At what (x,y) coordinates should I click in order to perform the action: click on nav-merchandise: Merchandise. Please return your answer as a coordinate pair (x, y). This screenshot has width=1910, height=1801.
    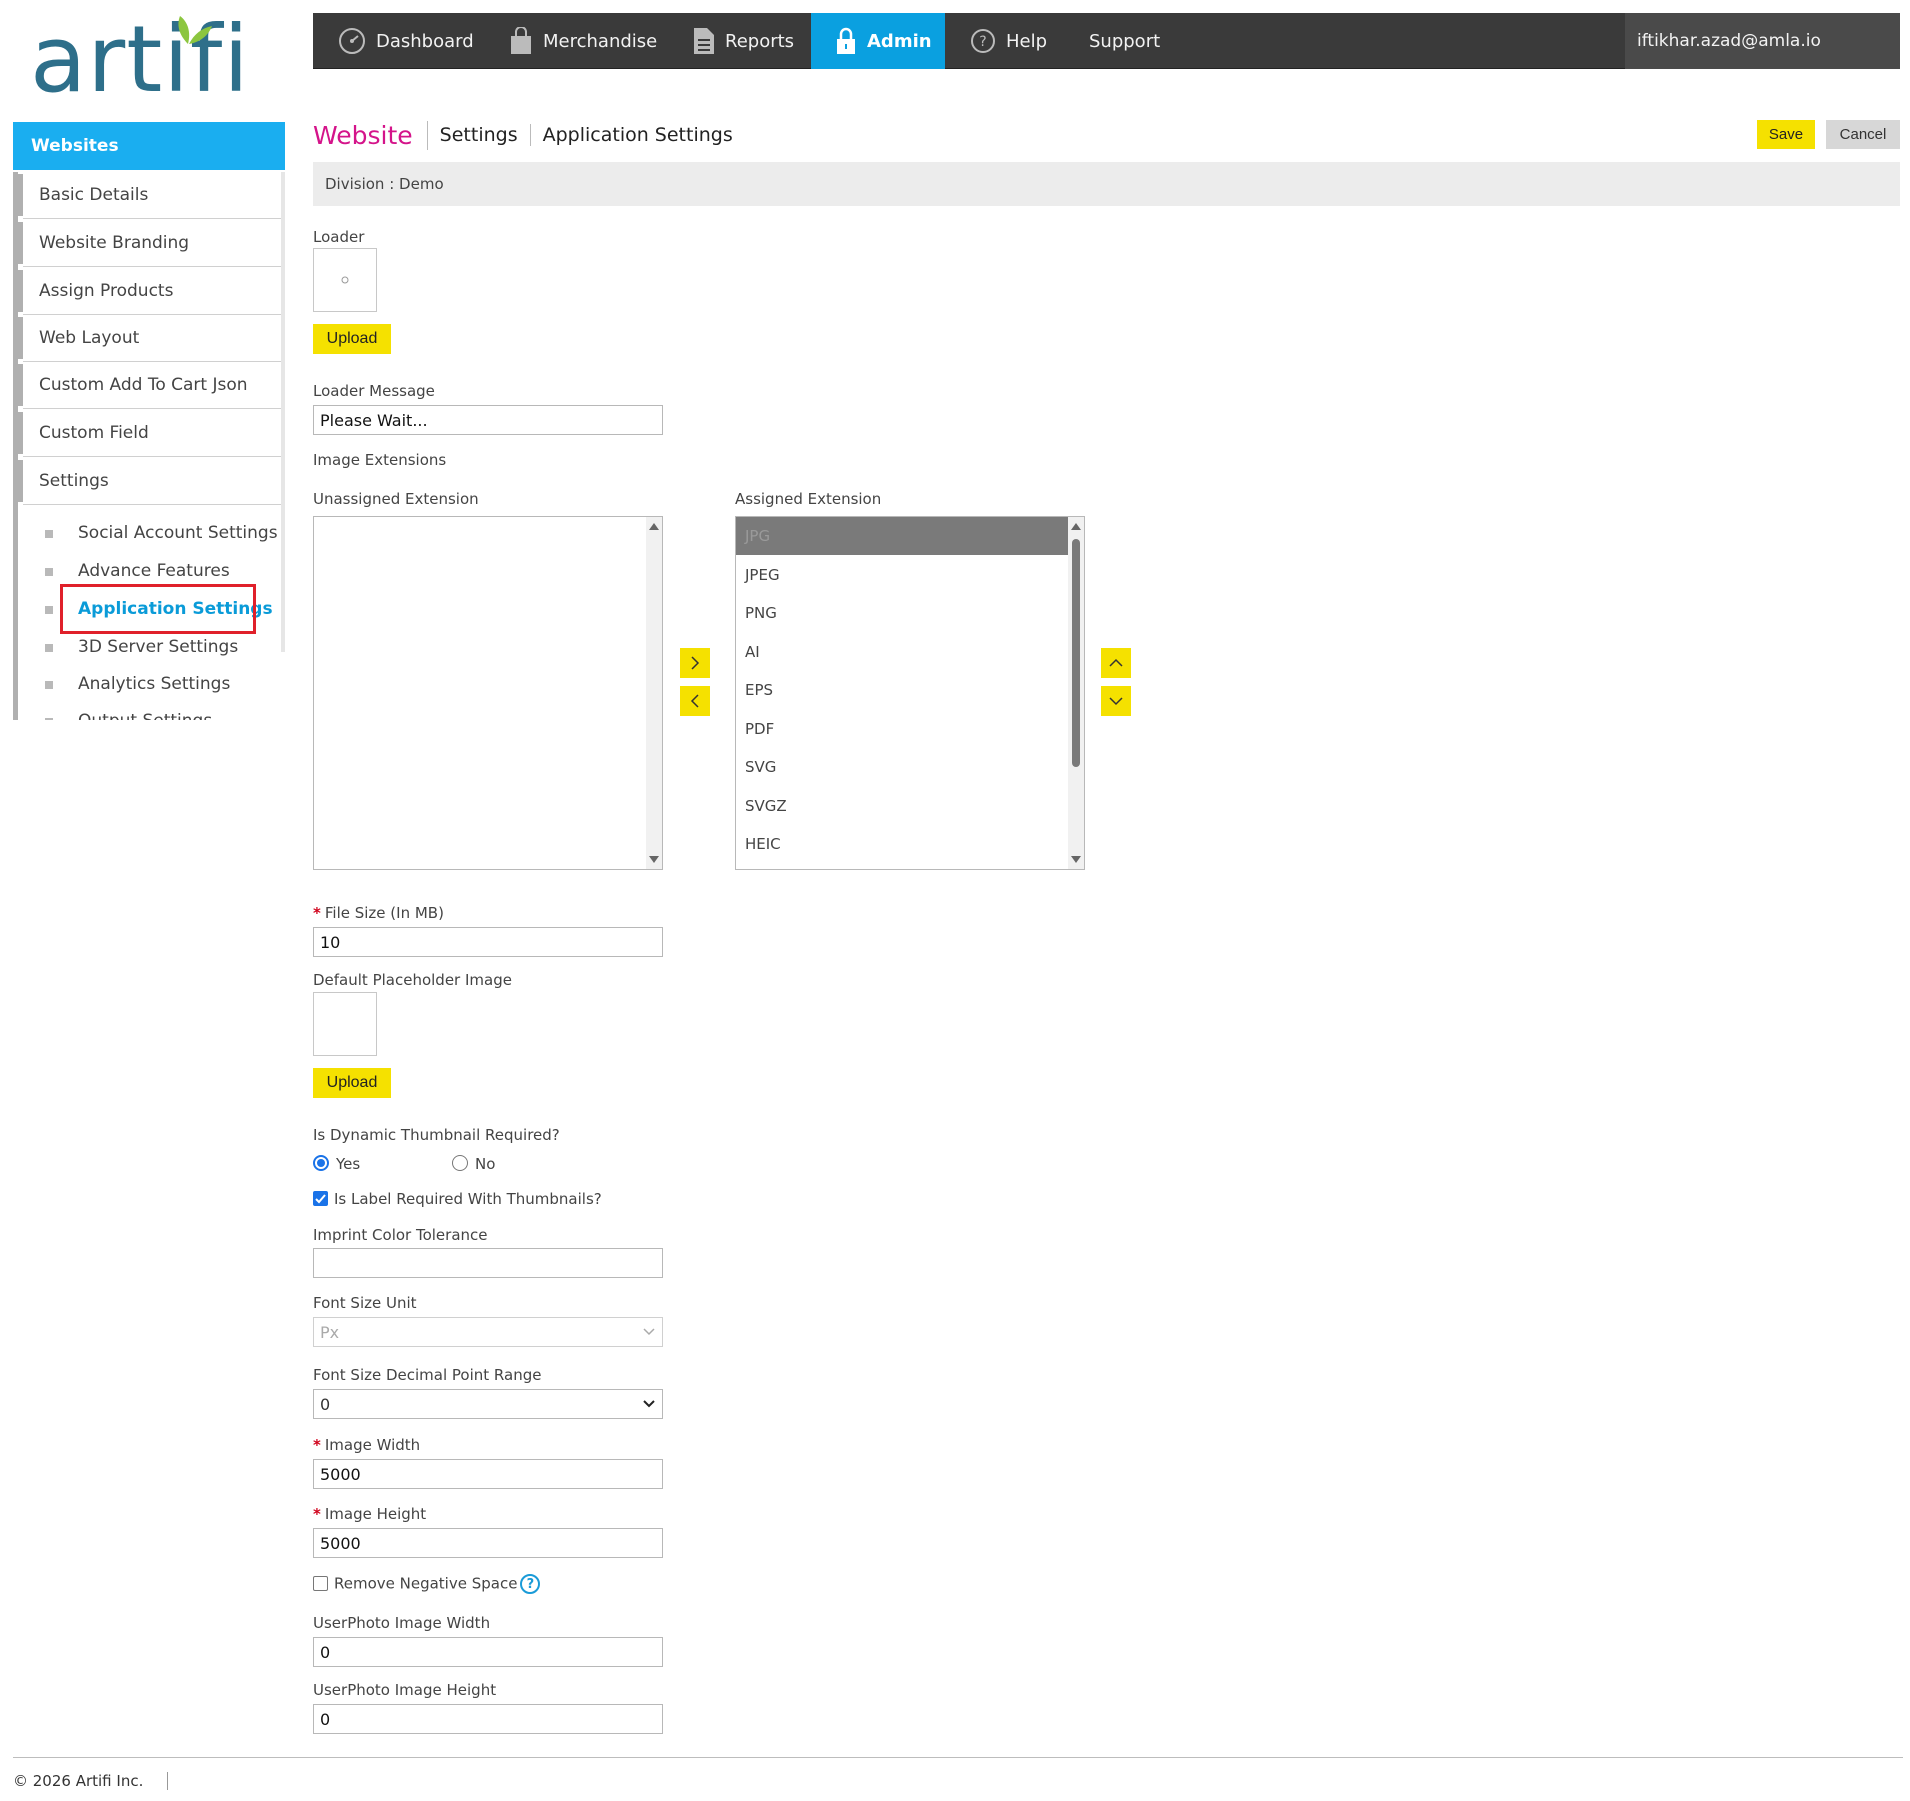
    Looking at the image, I should click on (583, 41).